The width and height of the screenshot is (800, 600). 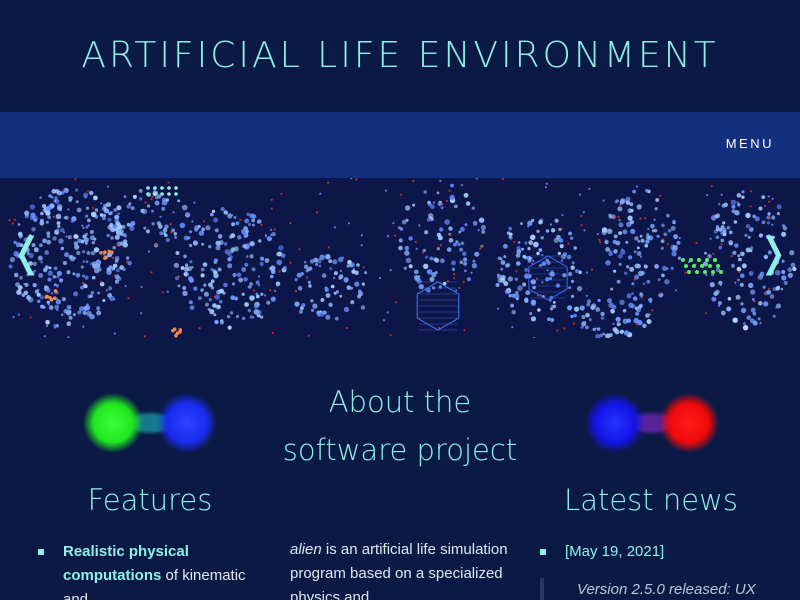 What do you see at coordinates (773, 253) in the screenshot?
I see `slider-next-arrow-icon: ❭` at bounding box center [773, 253].